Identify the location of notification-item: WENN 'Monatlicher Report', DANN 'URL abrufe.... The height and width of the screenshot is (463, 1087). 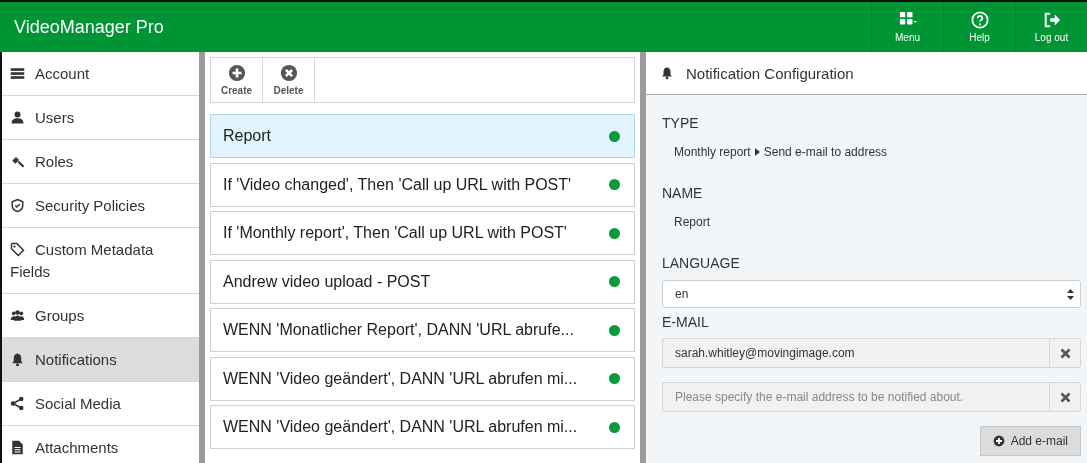
(422, 330).